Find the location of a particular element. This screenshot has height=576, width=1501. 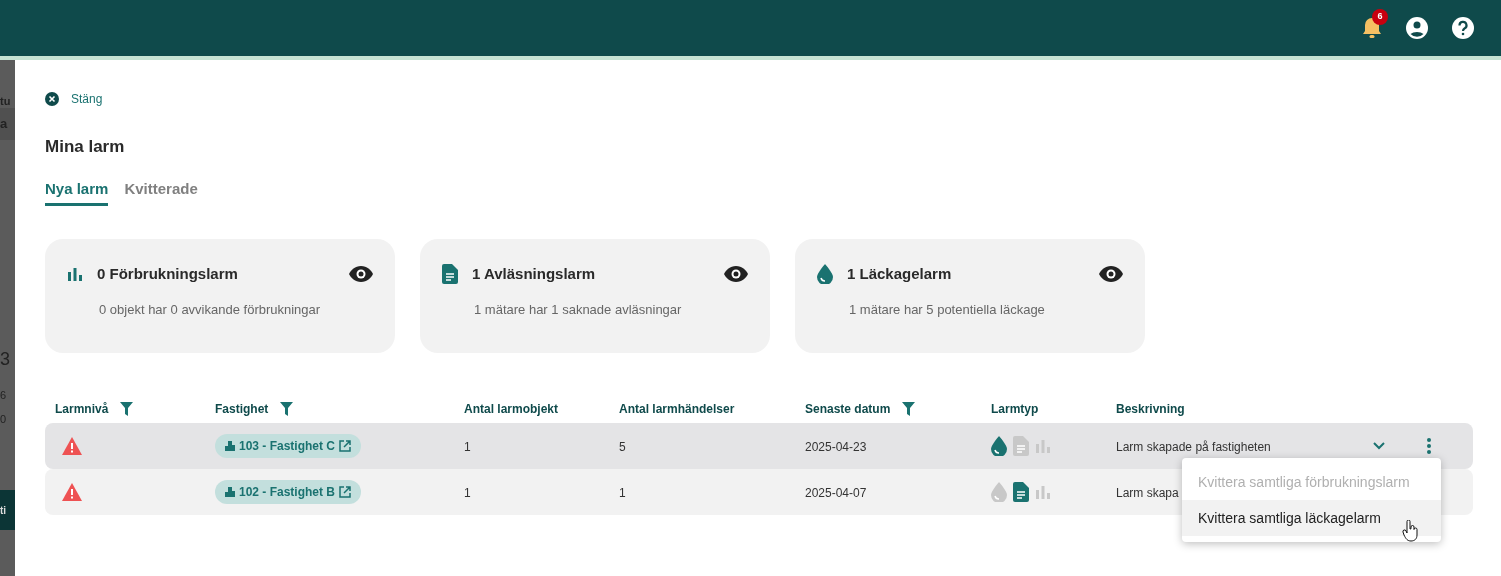

tab: Kvitterade is located at coordinates (161, 191).